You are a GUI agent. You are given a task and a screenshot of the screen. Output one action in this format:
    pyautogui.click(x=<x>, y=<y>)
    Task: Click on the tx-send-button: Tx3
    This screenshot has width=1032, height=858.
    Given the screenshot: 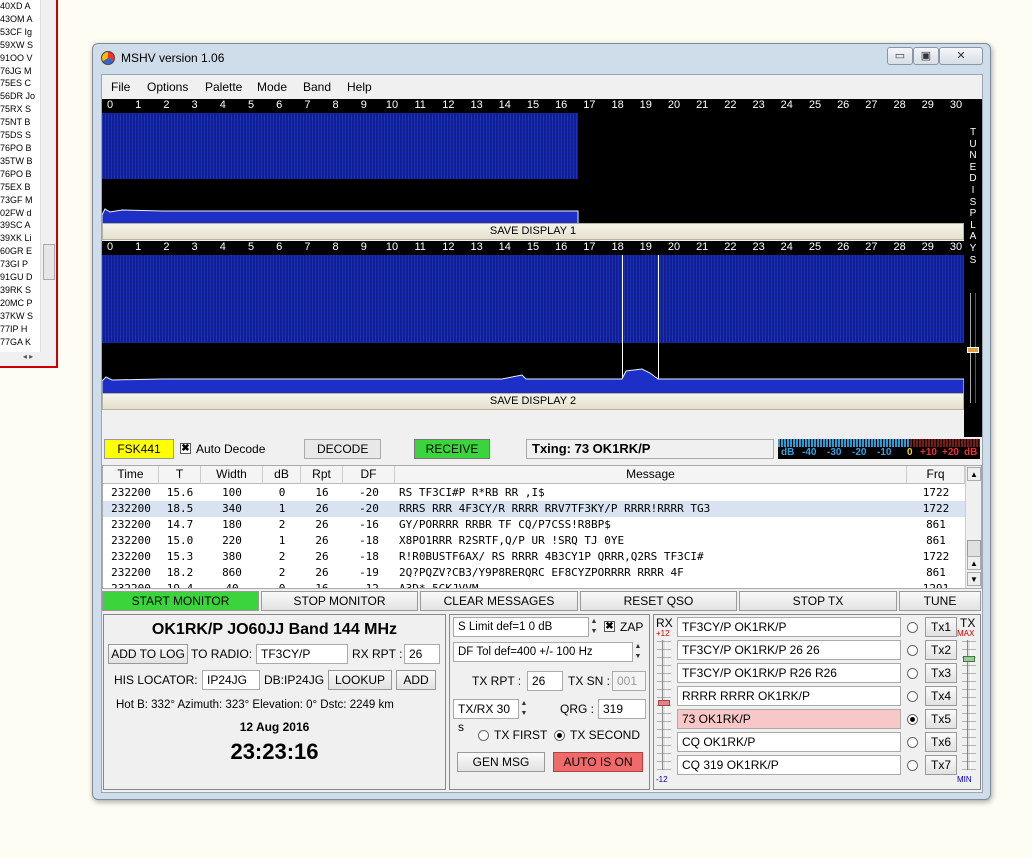 What is the action you would take?
    pyautogui.click(x=941, y=673)
    